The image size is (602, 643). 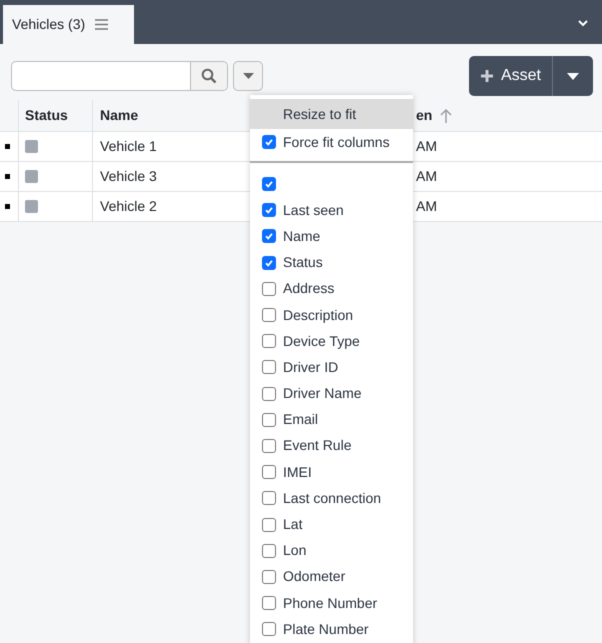 What do you see at coordinates (331, 498) in the screenshot?
I see `menu-item: Last connection` at bounding box center [331, 498].